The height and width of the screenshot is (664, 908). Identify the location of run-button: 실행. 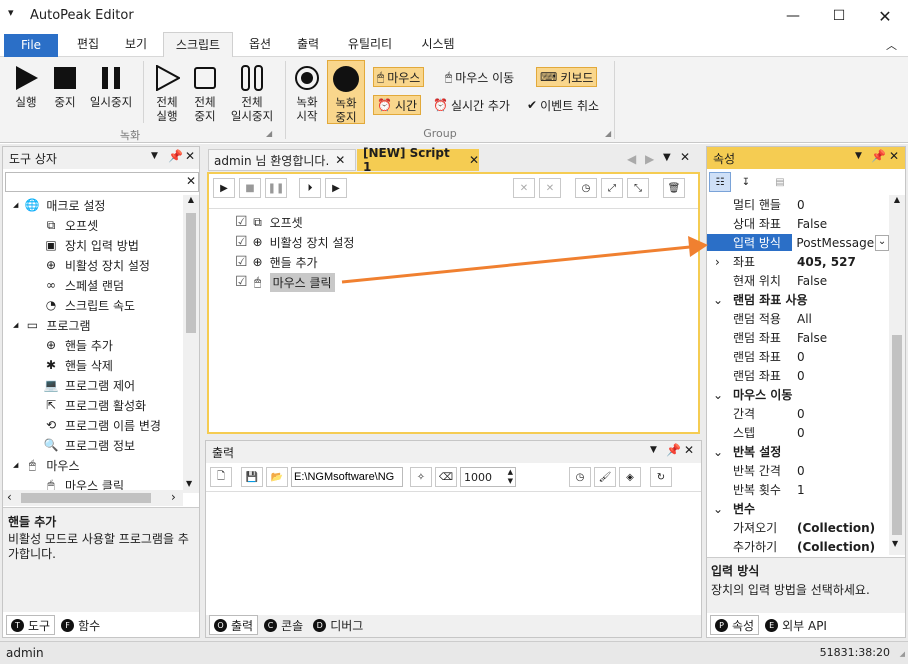
(26, 86).